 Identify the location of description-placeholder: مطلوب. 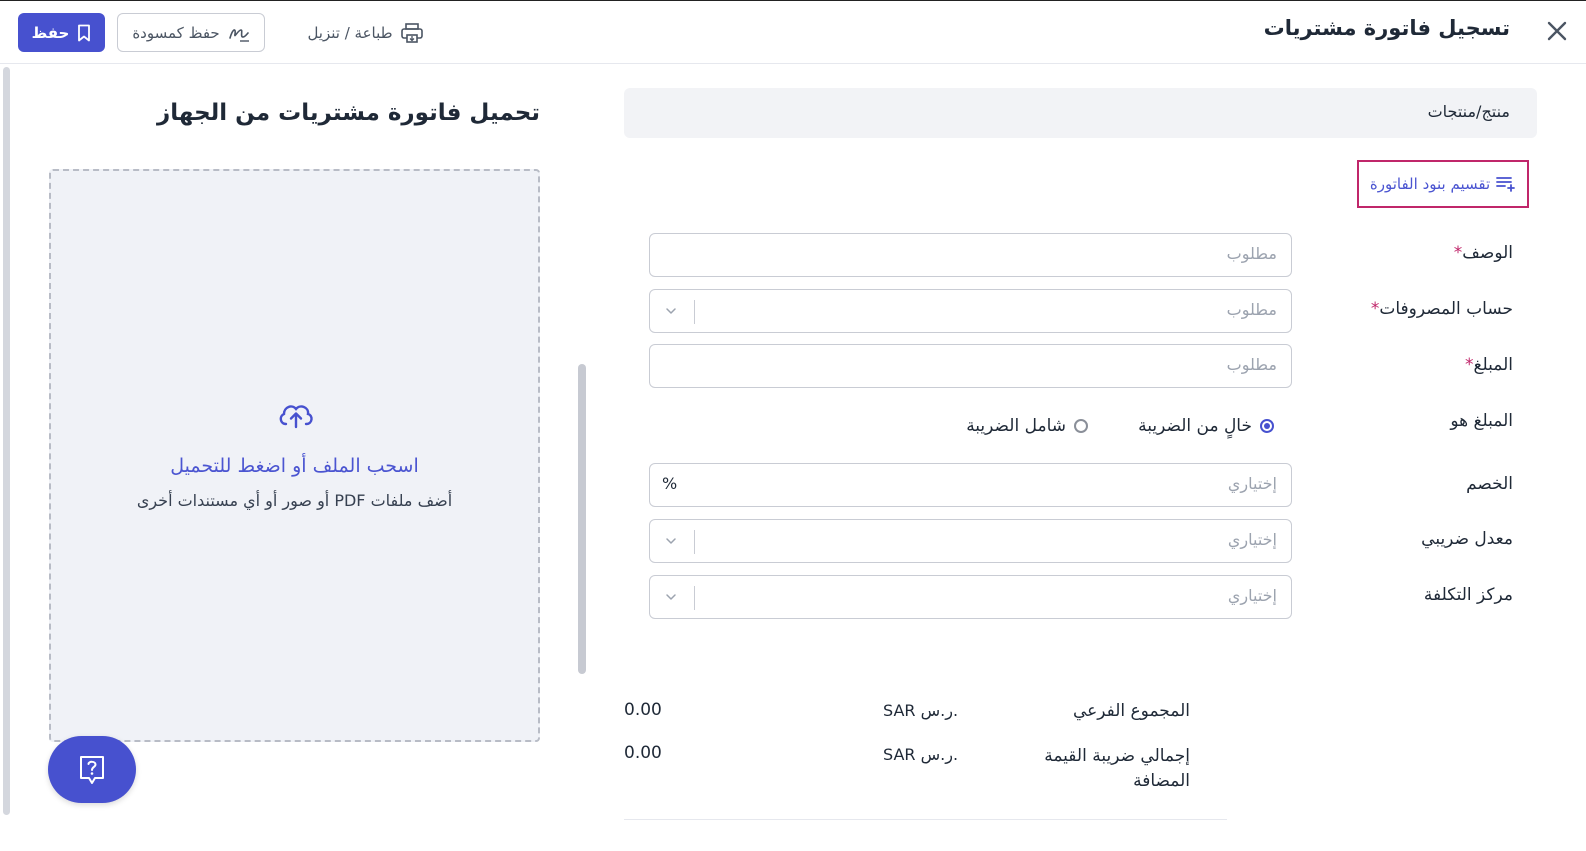
(1251, 253).